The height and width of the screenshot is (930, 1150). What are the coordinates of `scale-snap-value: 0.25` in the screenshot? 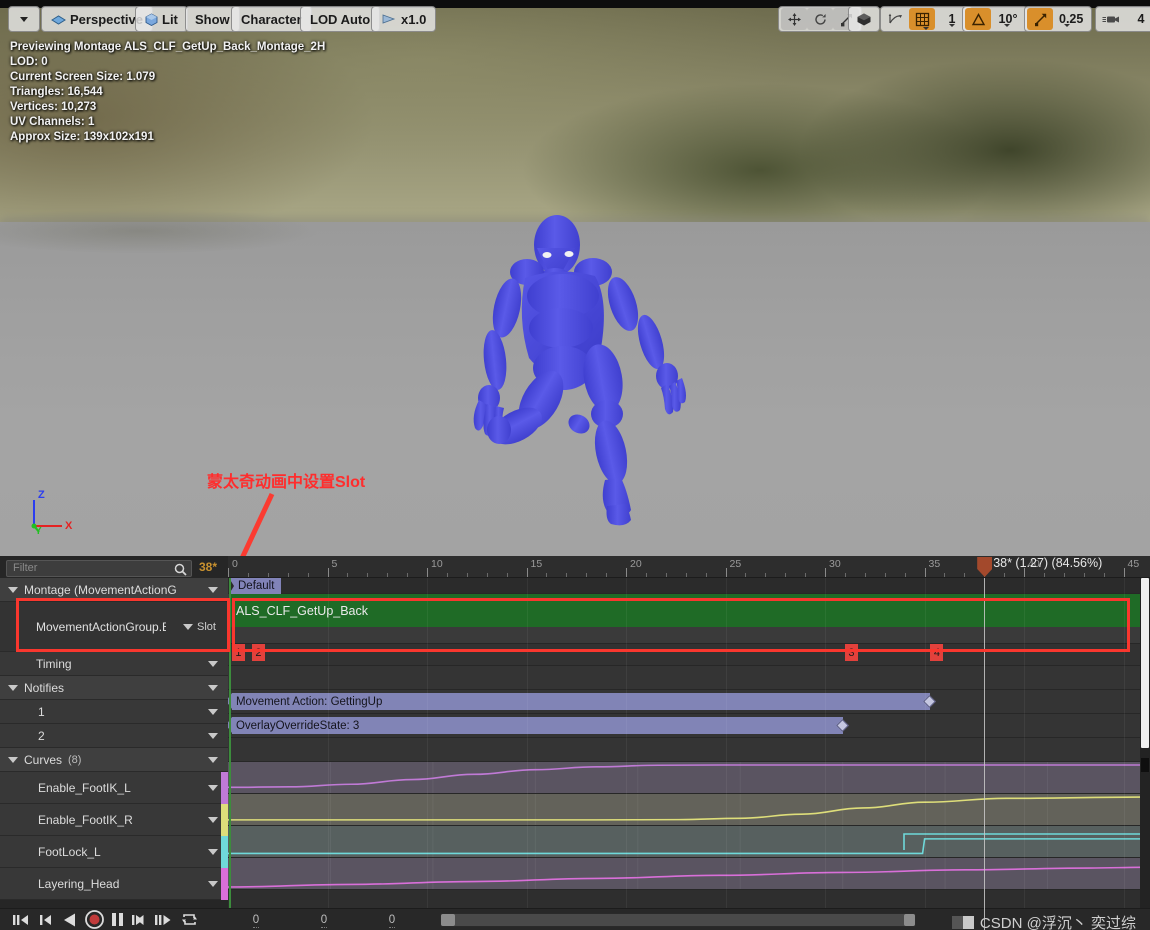 It's located at (1071, 19).